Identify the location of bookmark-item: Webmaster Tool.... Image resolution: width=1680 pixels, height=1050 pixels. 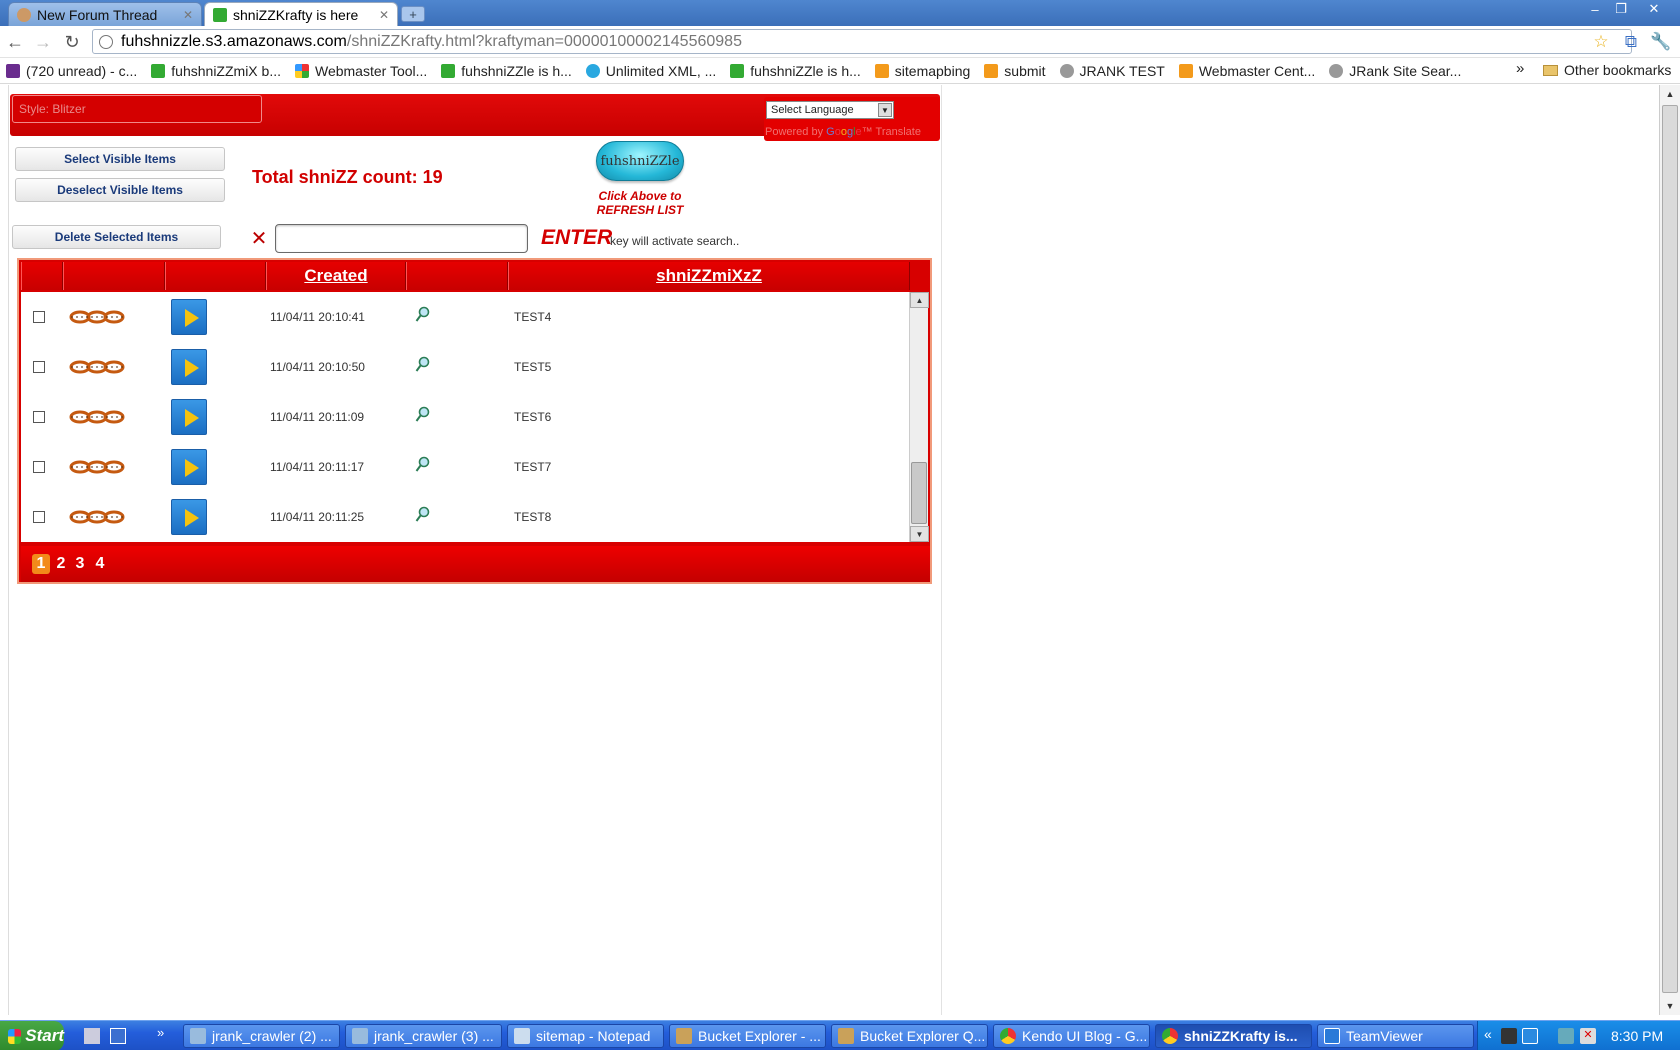
(360, 71).